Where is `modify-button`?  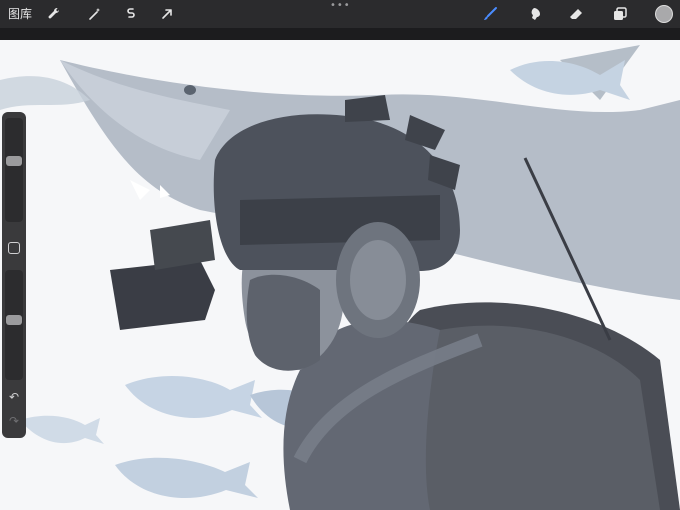 modify-button is located at coordinates (14, 248).